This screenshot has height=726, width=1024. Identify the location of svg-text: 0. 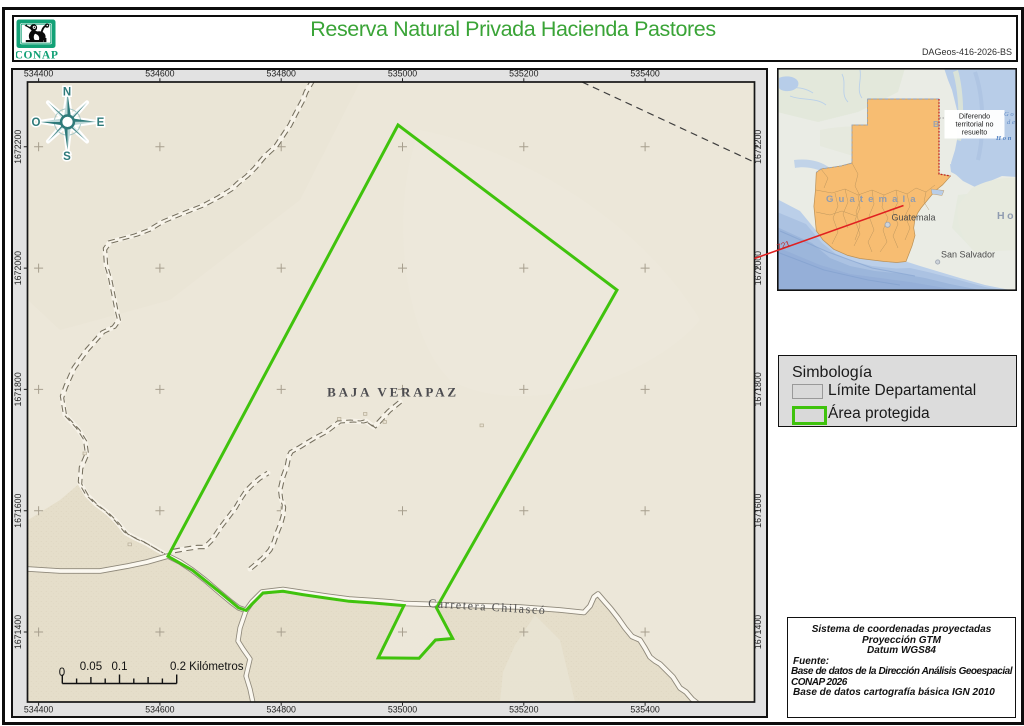
(62, 673).